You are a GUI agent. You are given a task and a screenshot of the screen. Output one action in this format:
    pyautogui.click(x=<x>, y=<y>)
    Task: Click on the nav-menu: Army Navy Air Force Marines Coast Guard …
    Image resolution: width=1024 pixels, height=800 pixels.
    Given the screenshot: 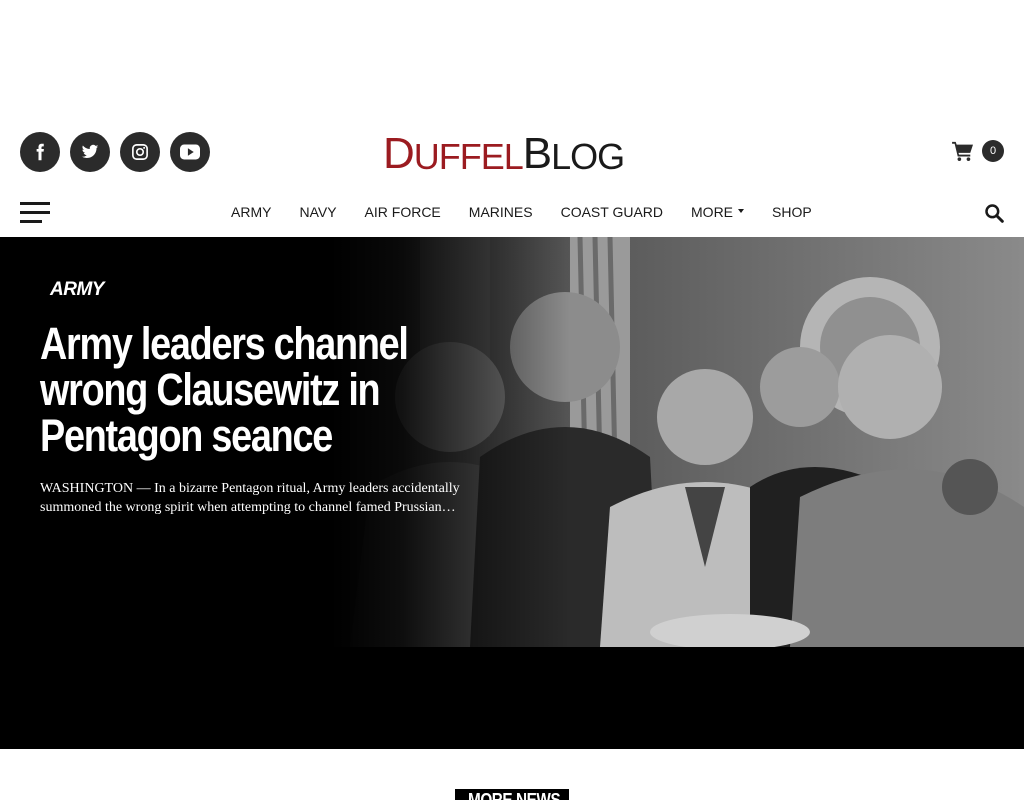 What is the action you would take?
    pyautogui.click(x=535, y=212)
    